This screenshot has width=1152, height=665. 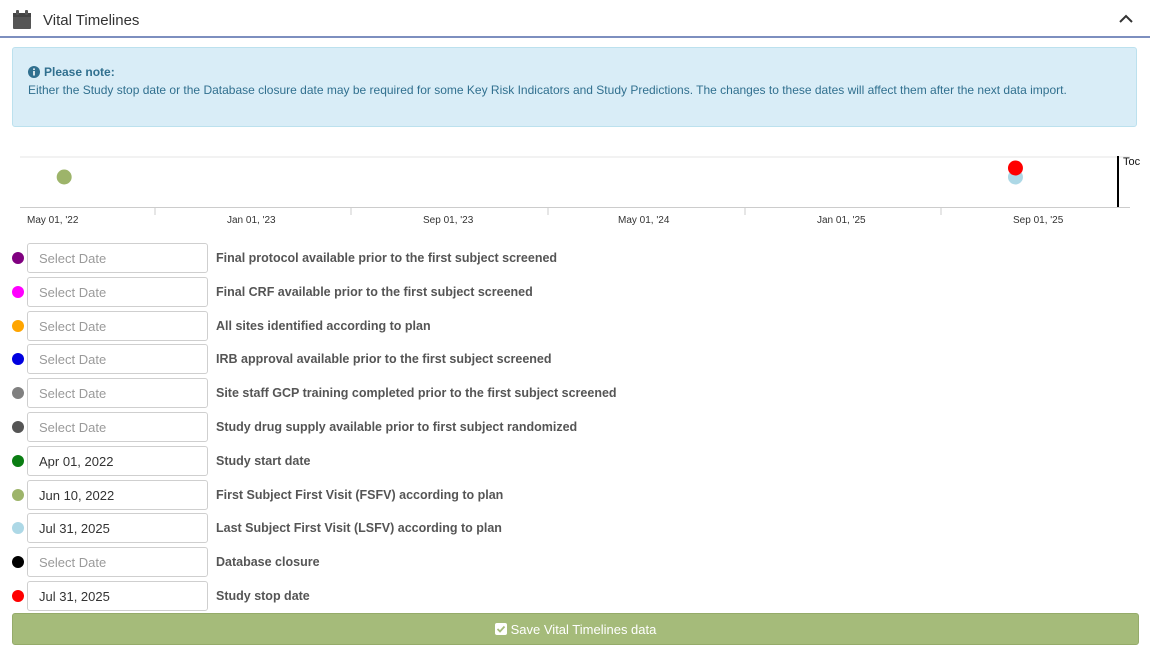 I want to click on milestone-row: Study start dateApr 01, 2022, so click(x=400, y=461).